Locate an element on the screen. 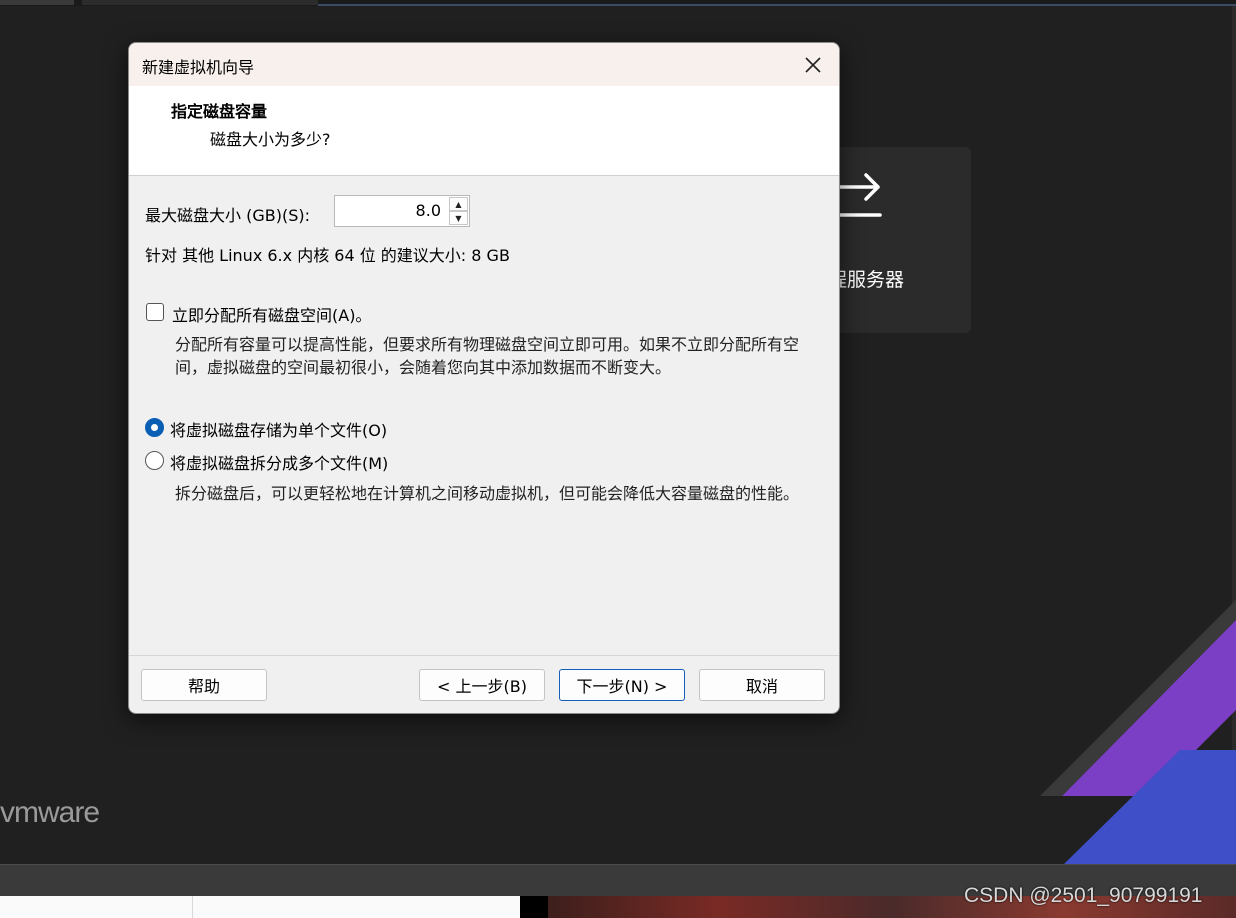 This screenshot has height=918, width=1236. decorative-art is located at coordinates (1138, 732).